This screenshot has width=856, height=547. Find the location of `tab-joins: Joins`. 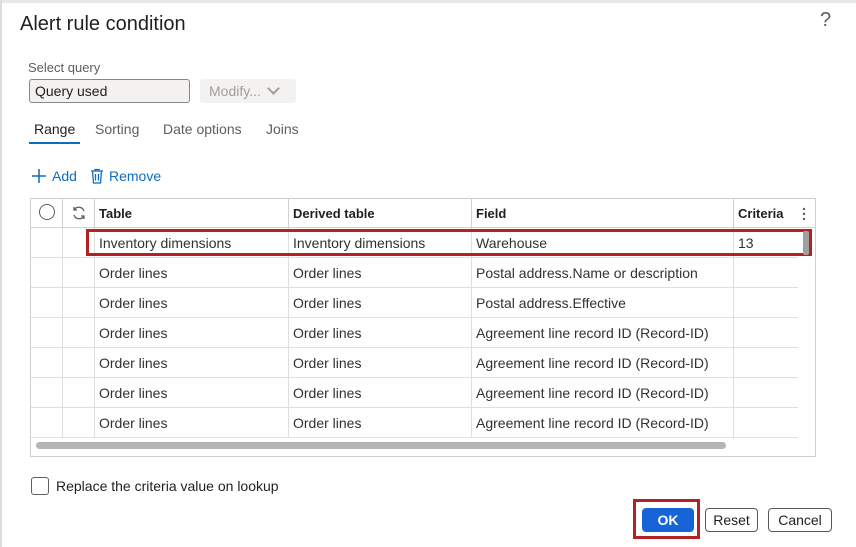

tab-joins: Joins is located at coordinates (282, 129).